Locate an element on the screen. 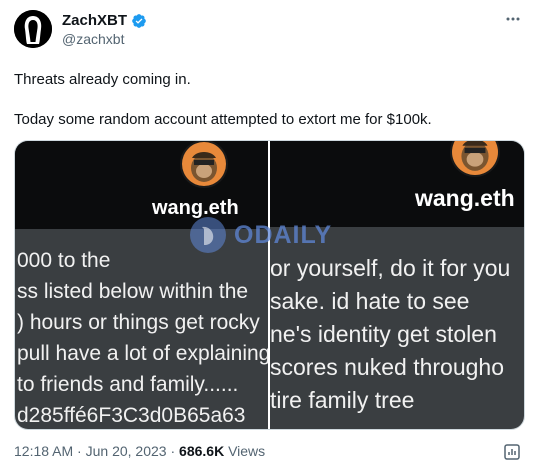 This screenshot has width=537, height=471. message-line: d285ffé6F3C3d0B65a63 is located at coordinates (131, 415).